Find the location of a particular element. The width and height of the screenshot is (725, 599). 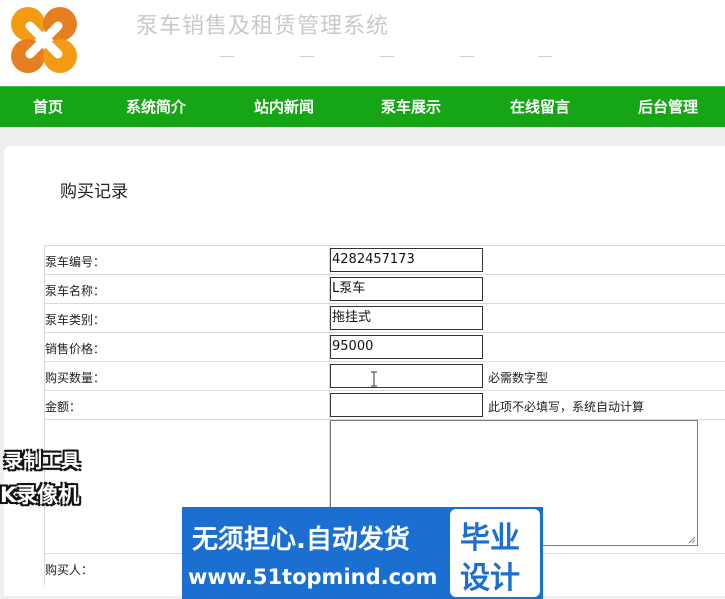

pump-id-field: 4282457173 is located at coordinates (406, 260).